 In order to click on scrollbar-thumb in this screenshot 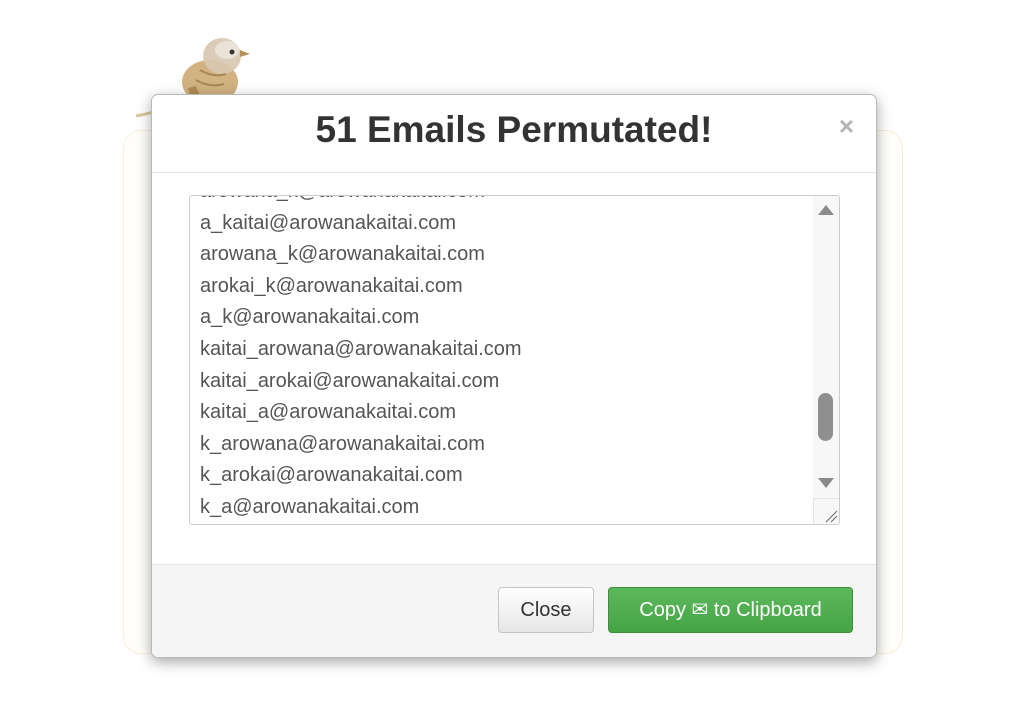, I will do `click(825, 417)`.